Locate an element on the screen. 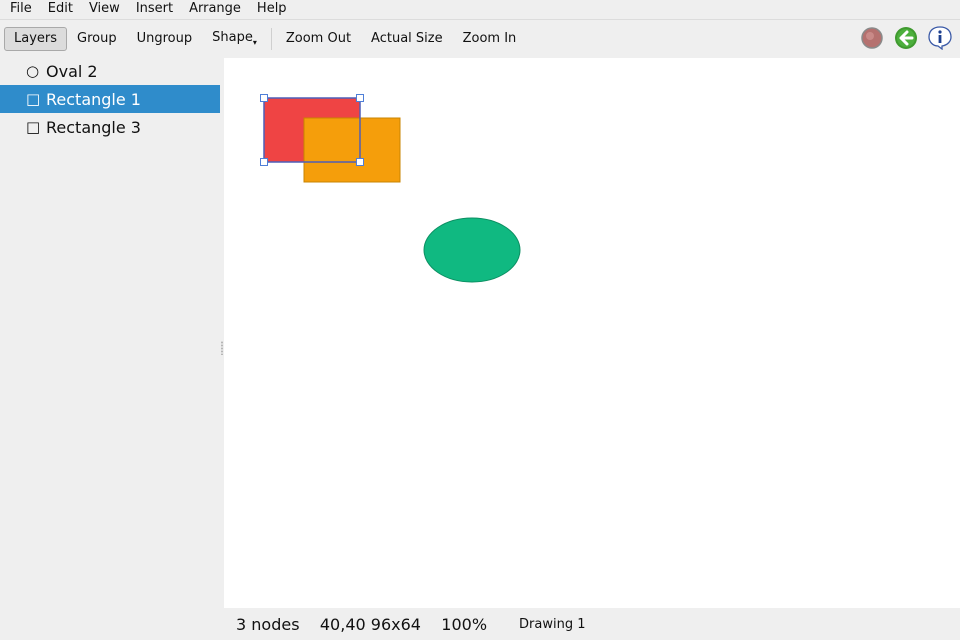 This screenshot has height=640, width=960. layer-item-label: Oval 2 is located at coordinates (72, 71).